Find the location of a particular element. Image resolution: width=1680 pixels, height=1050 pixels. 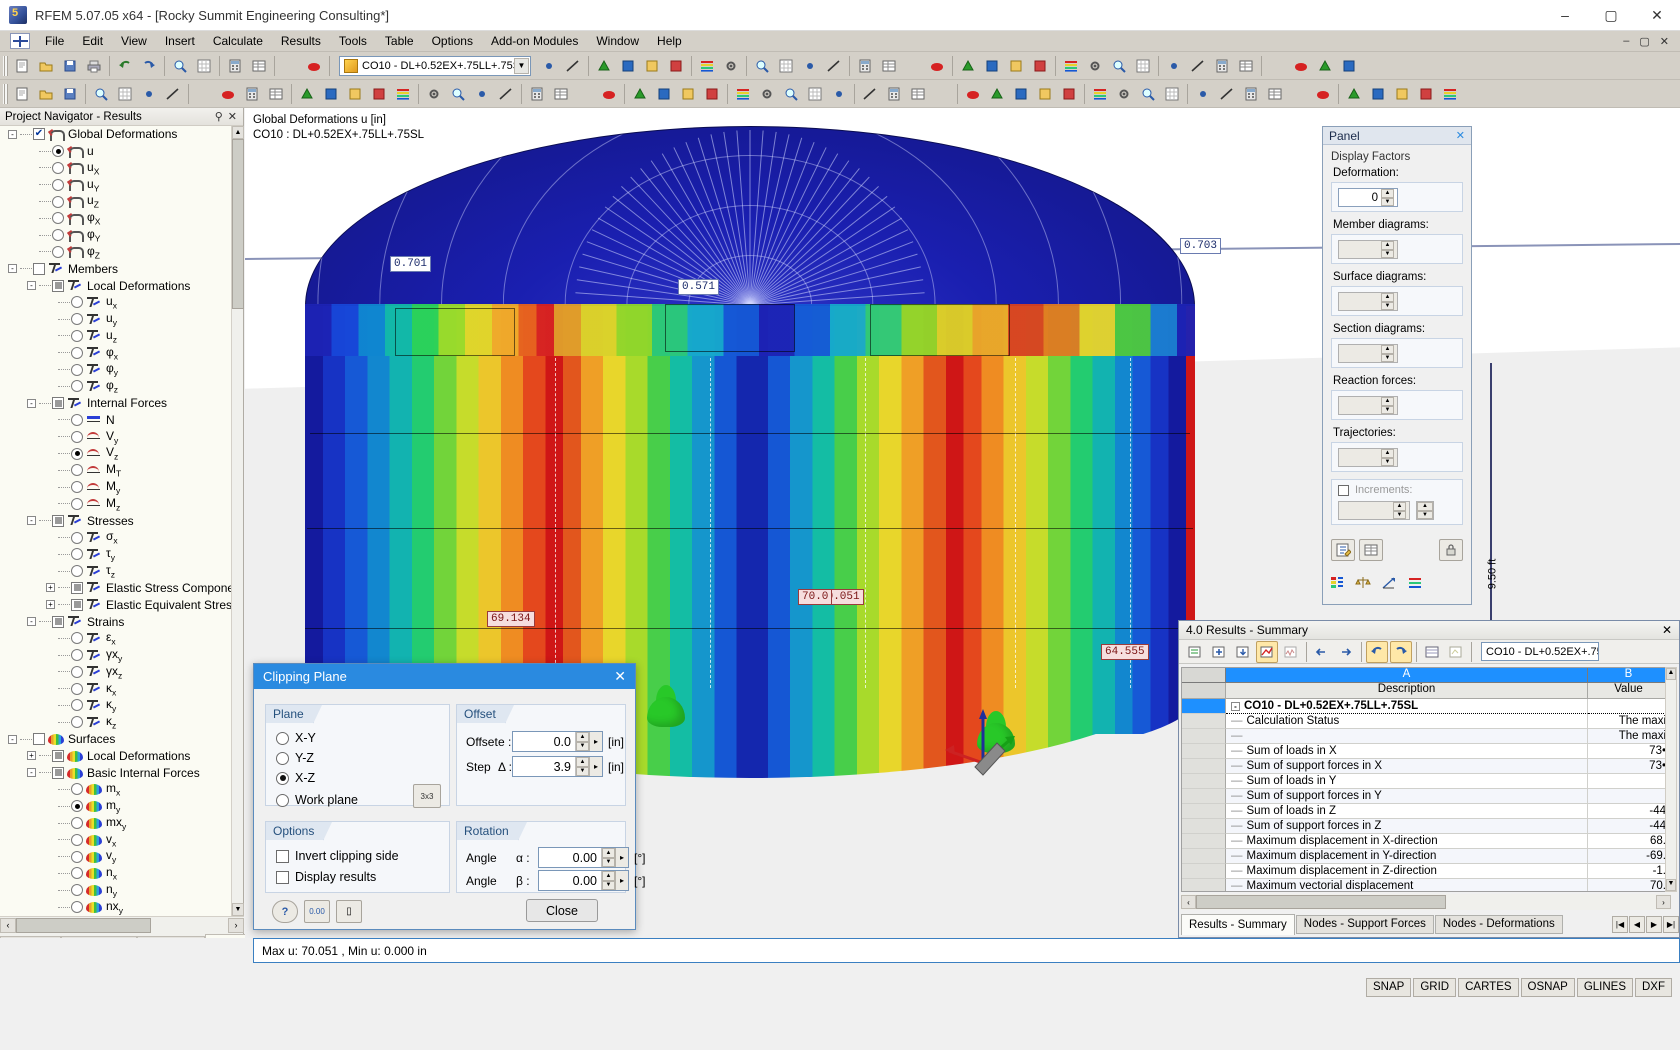

prev-icon is located at coordinates (1322, 652).